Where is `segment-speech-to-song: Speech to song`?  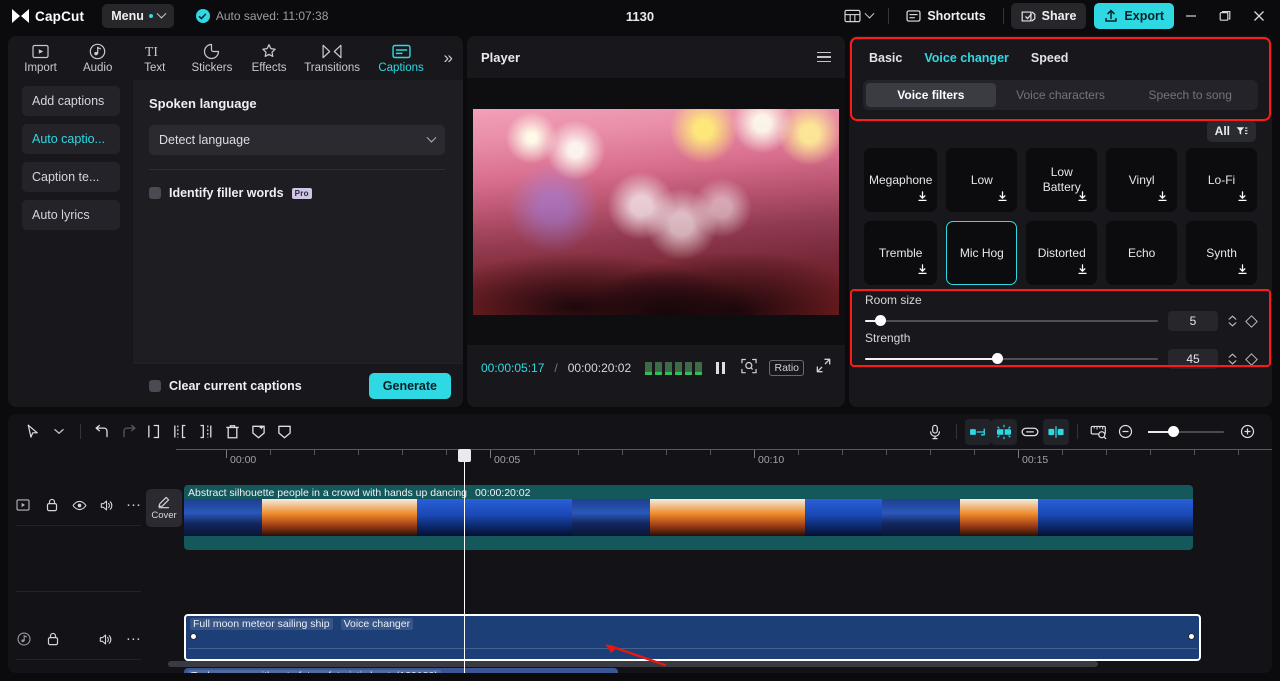
segment-speech-to-song: Speech to song is located at coordinates (1190, 95).